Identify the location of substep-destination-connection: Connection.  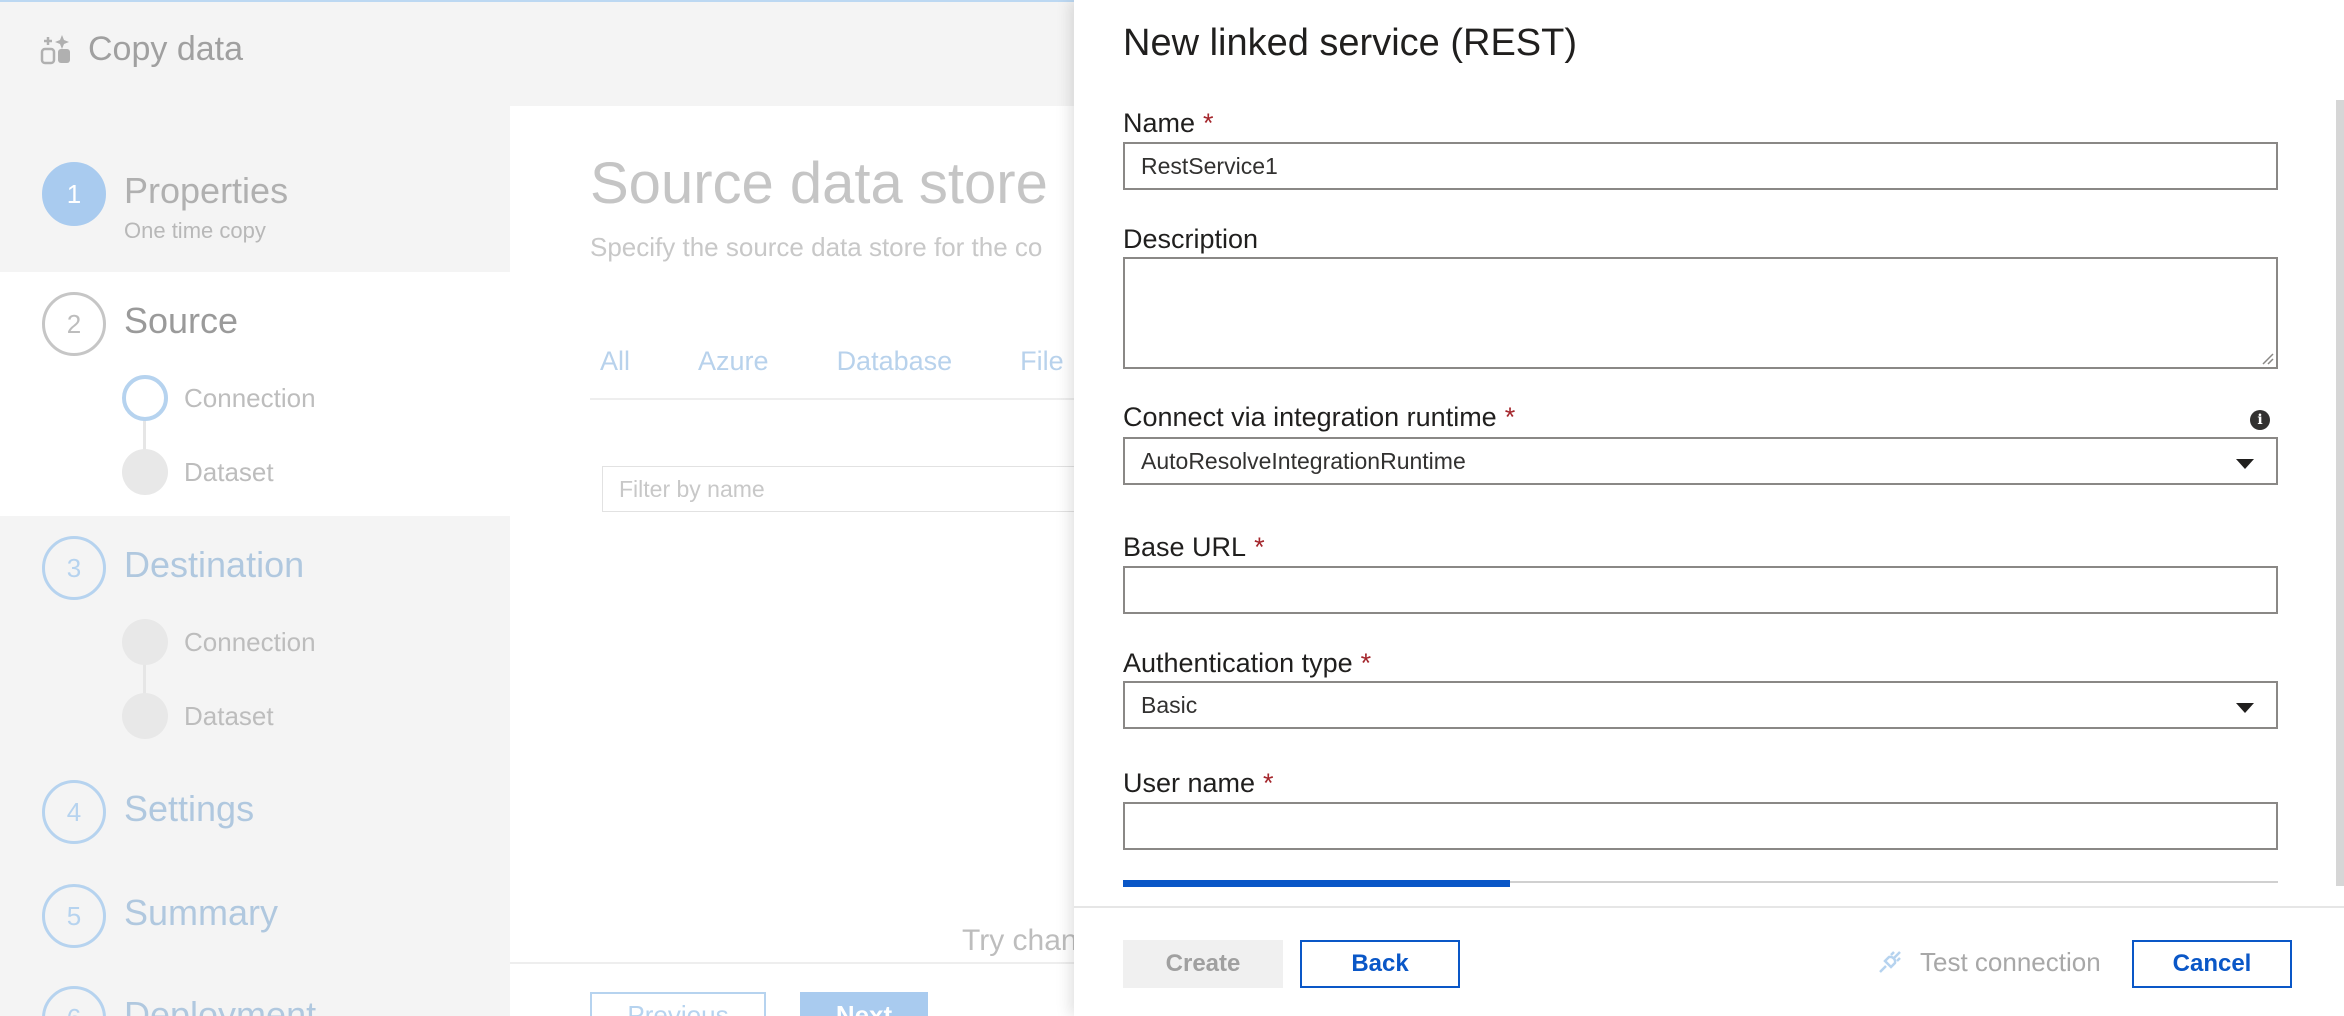
(219, 642).